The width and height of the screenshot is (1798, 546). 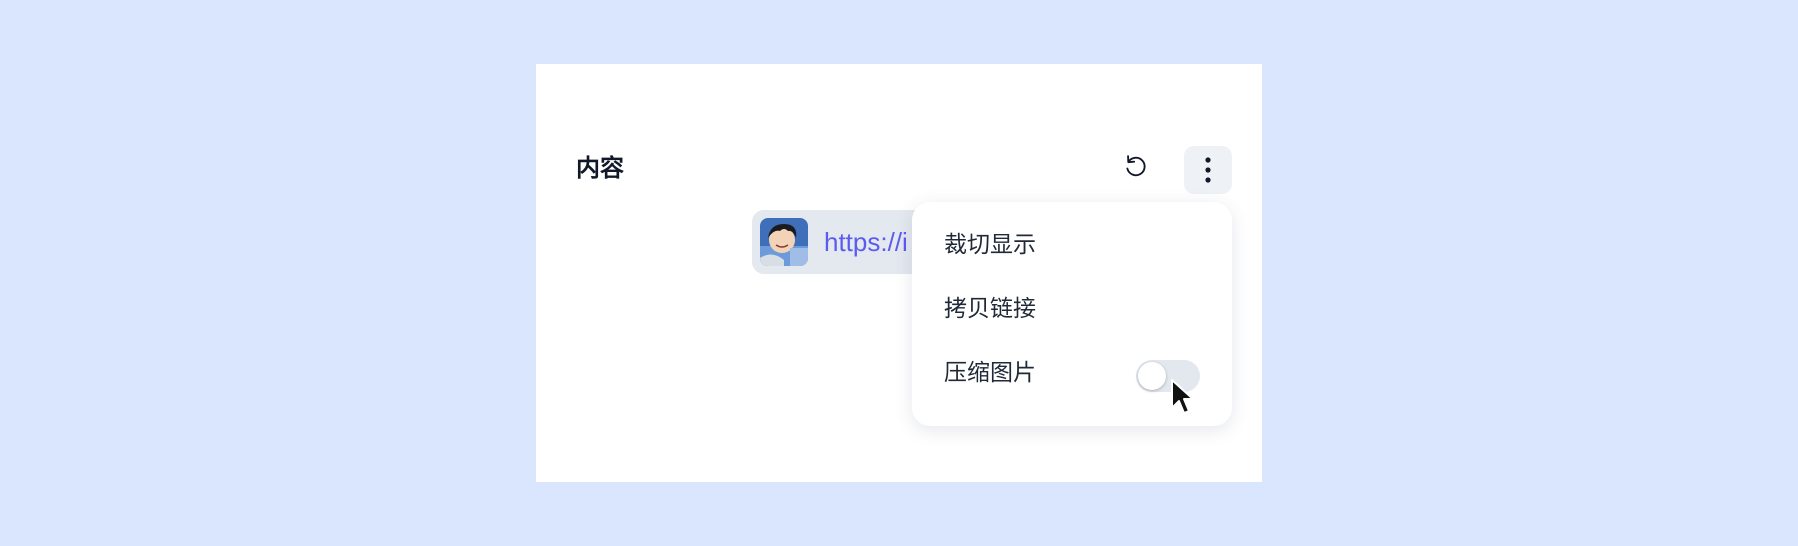 I want to click on more-options-menu: 裁切显示 拷贝链接 压缩图片, so click(x=1072, y=314).